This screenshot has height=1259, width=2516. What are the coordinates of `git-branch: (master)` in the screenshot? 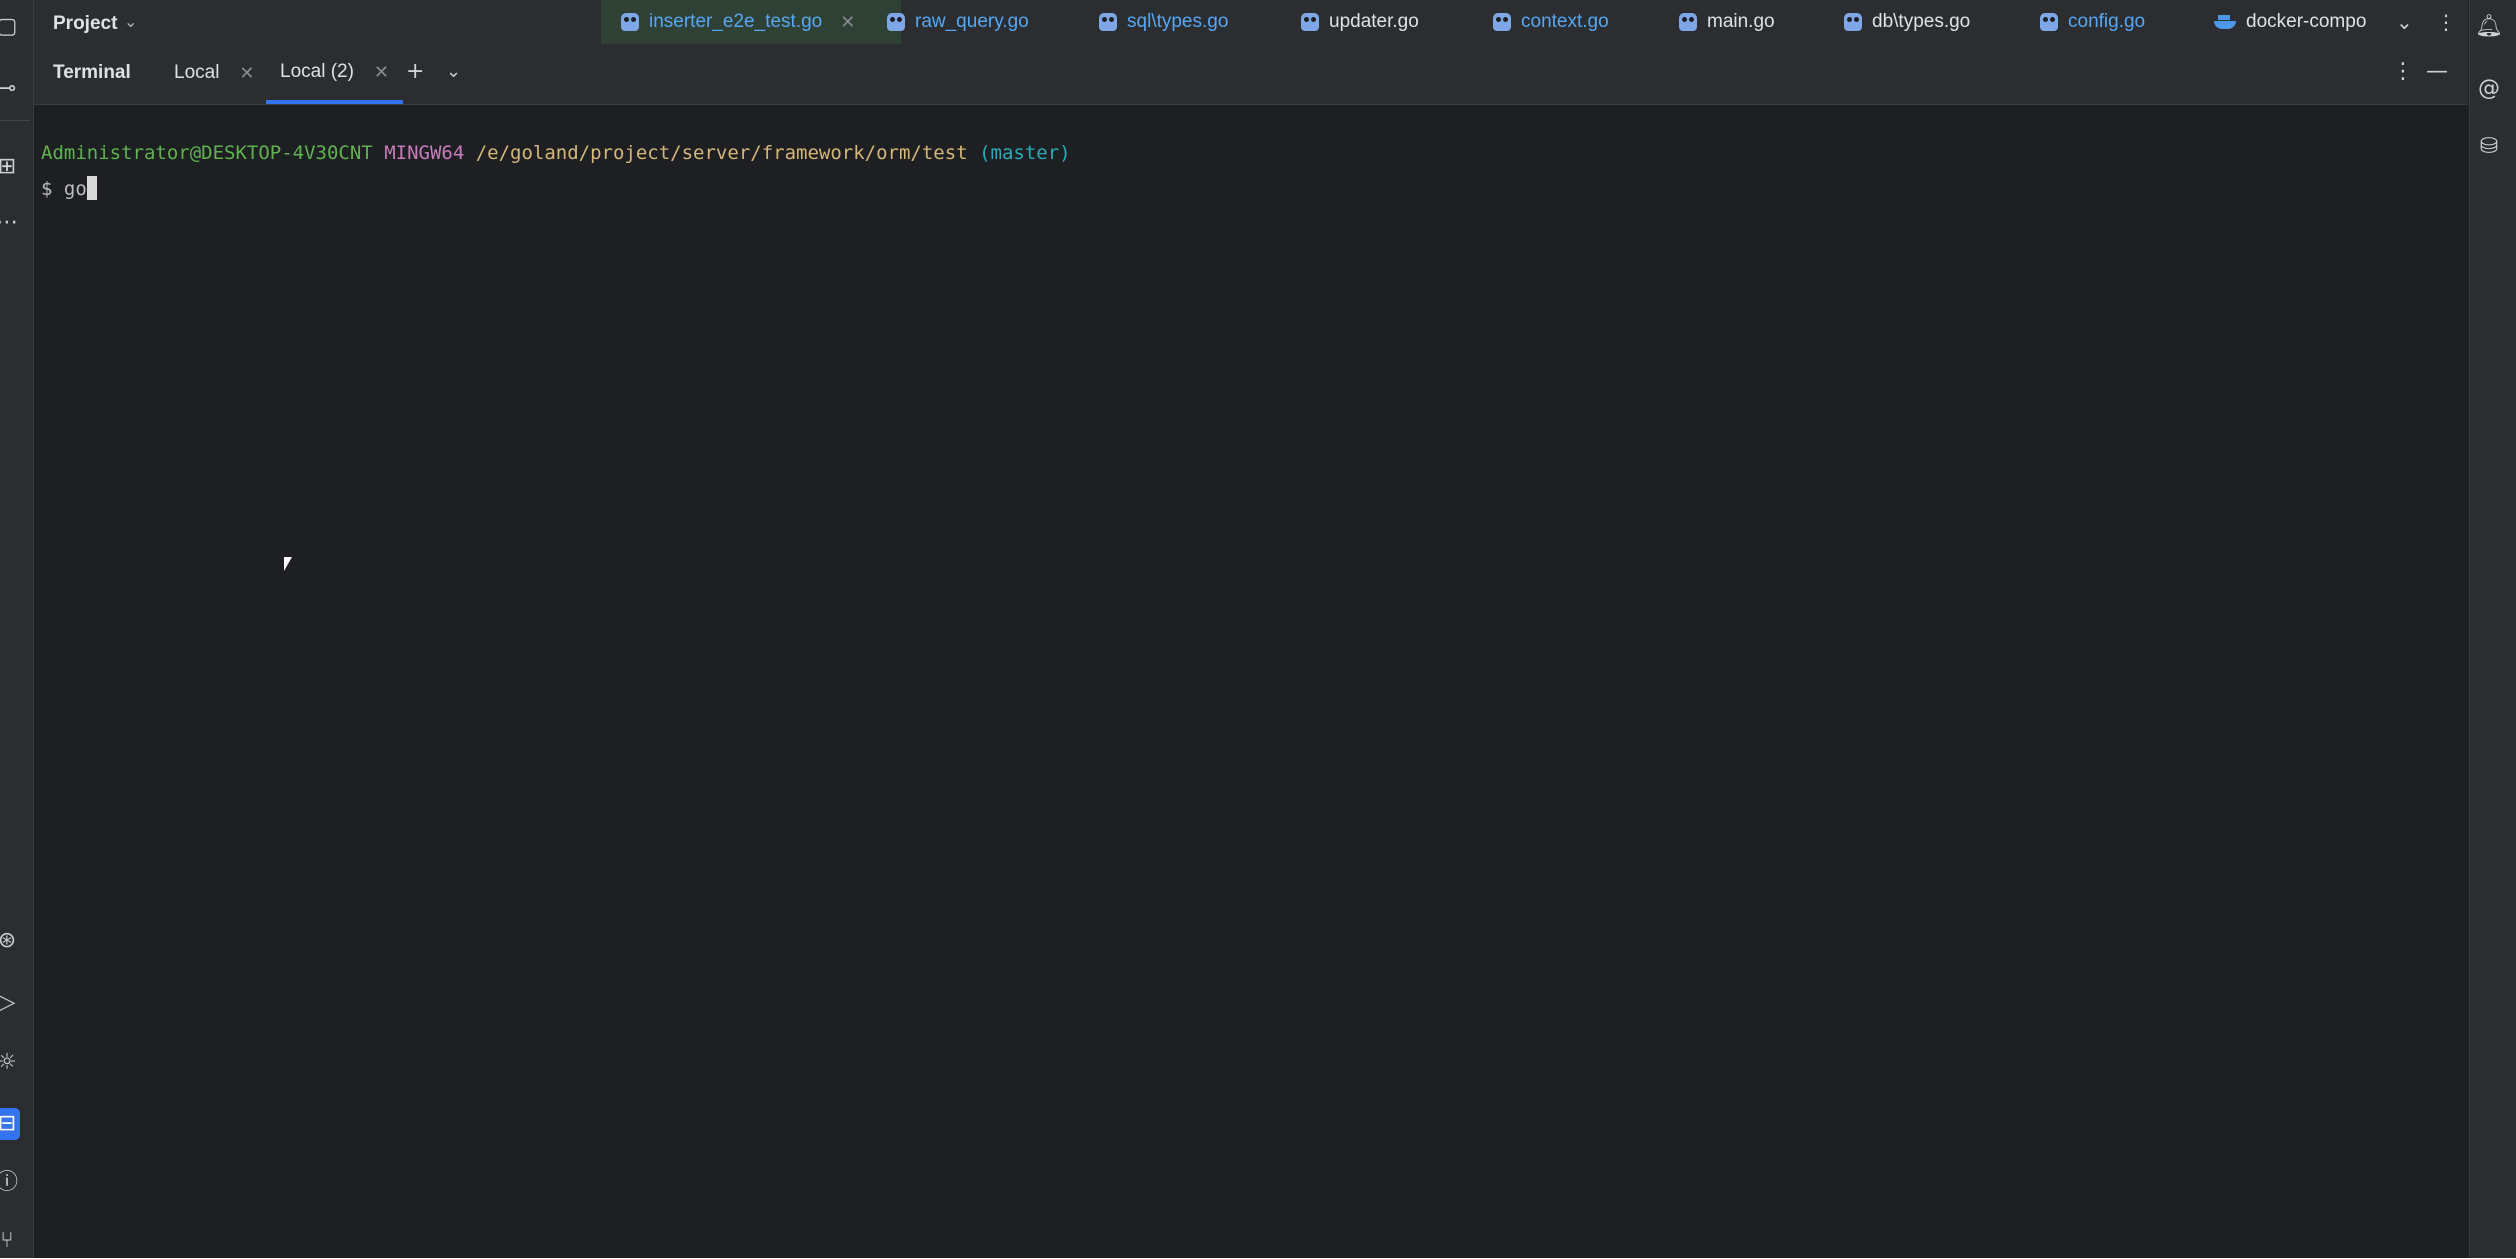 It's located at (1025, 153).